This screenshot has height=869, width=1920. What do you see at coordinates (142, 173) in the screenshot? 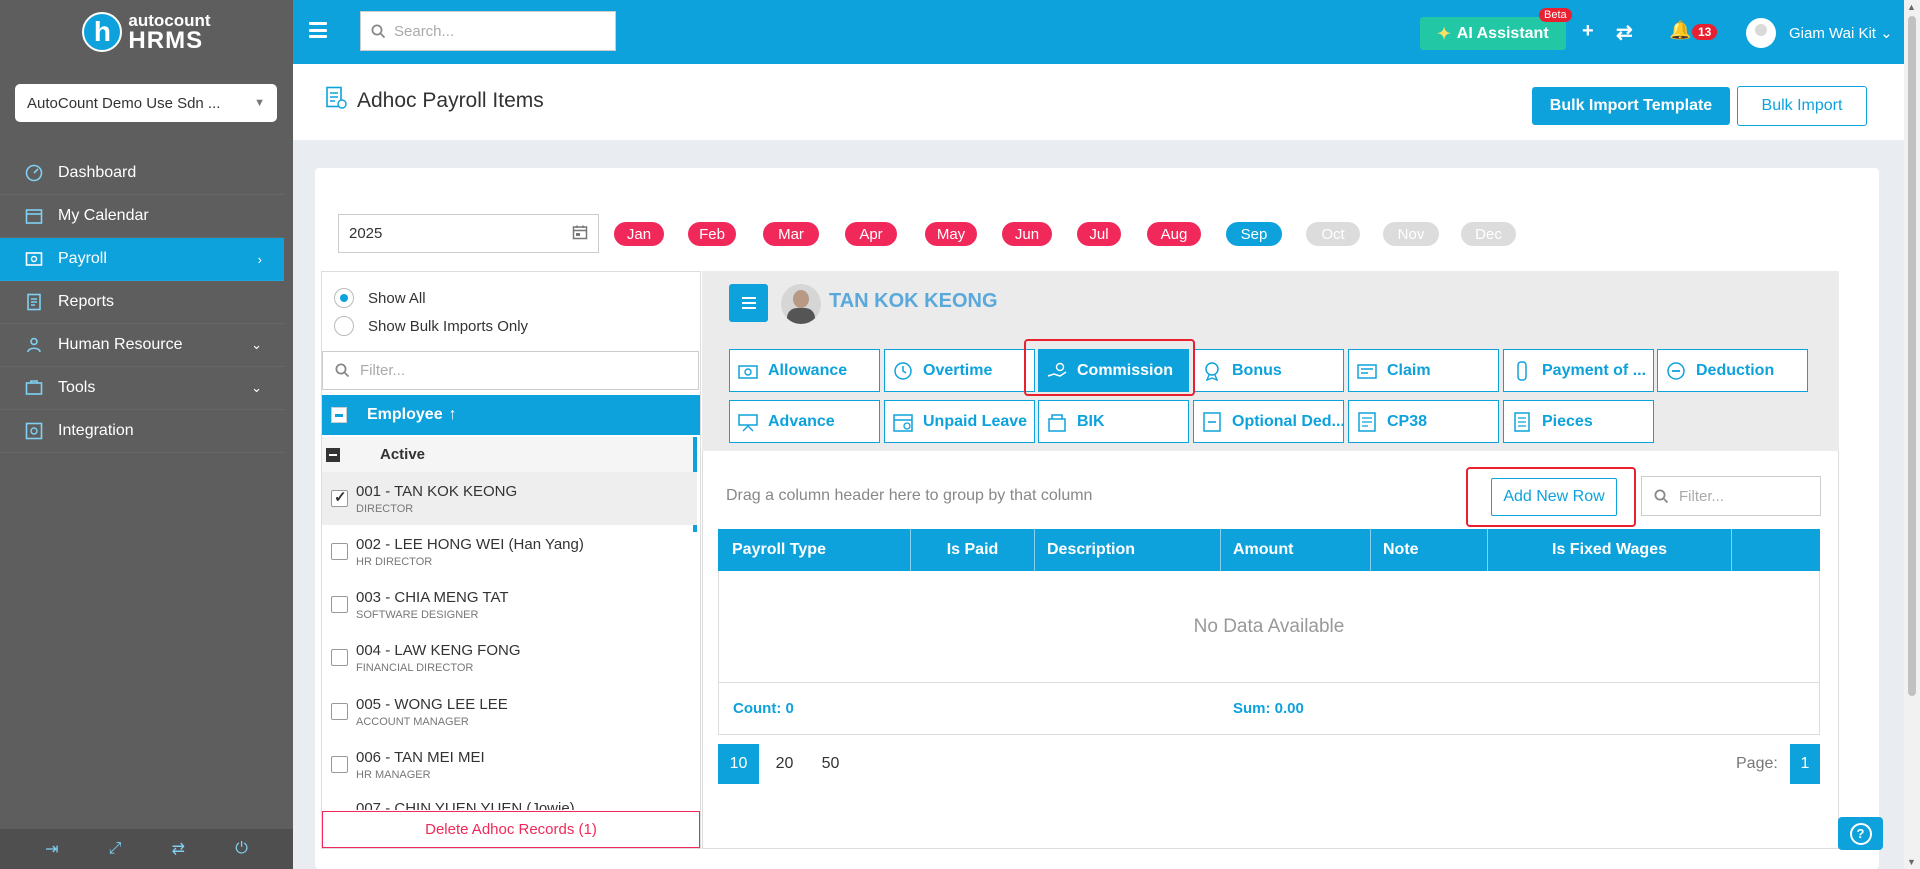
I see `sidebar-item-dashboard: Dashboard` at bounding box center [142, 173].